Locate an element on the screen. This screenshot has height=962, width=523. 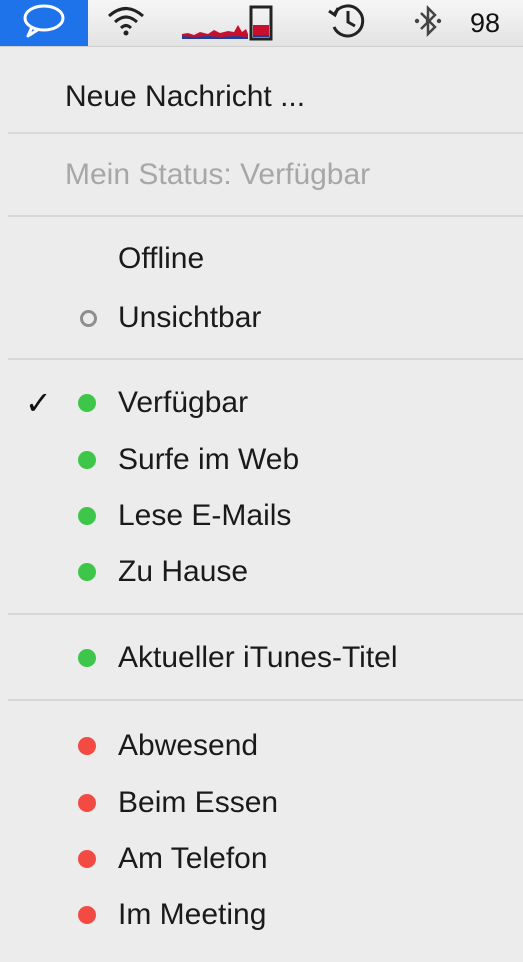
speech-bubble-icon is located at coordinates (44, 23).